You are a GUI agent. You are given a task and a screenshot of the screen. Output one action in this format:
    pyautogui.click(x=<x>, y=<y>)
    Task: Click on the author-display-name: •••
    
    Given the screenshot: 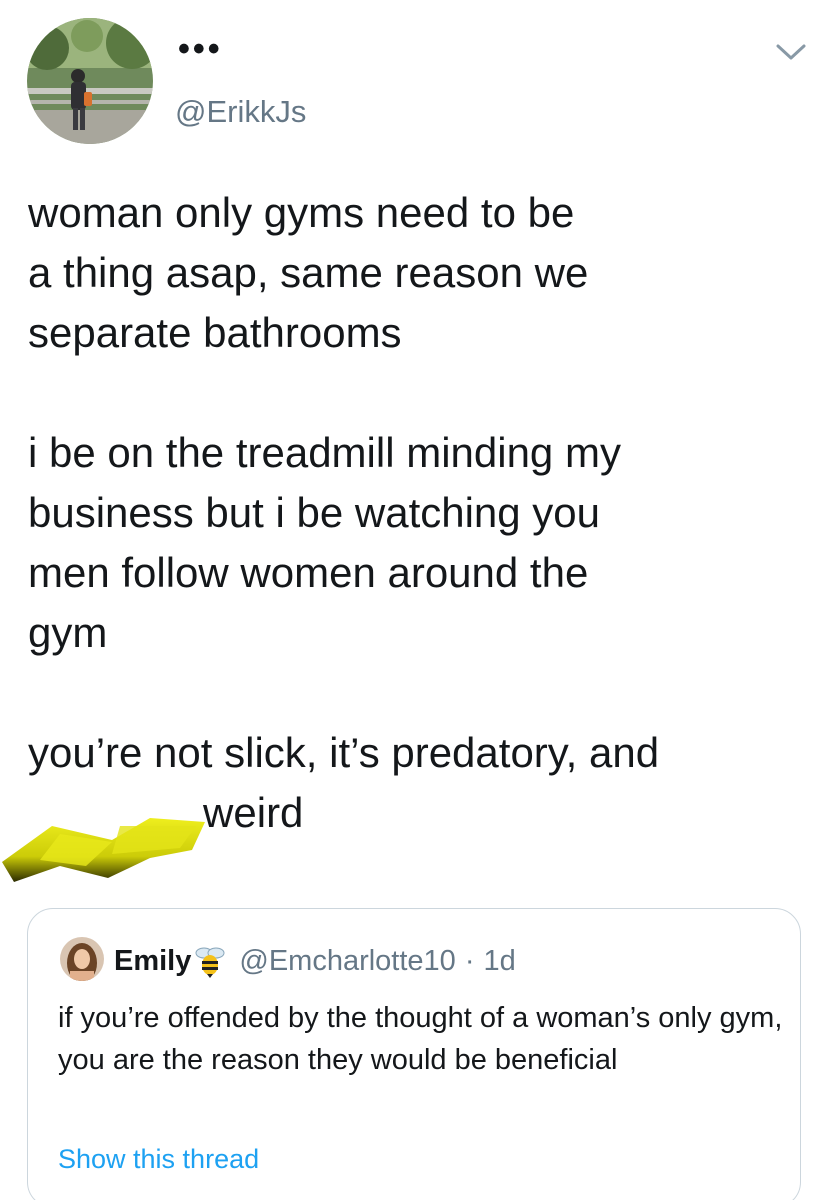 What is the action you would take?
    pyautogui.click(x=200, y=49)
    